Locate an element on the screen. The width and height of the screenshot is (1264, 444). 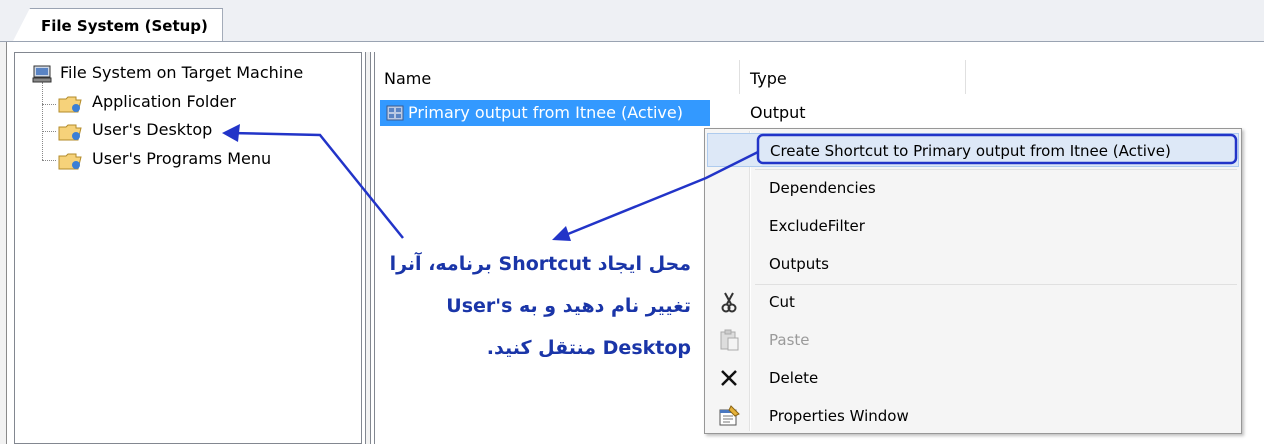
arrow-to-desktop is located at coordinates (316, 185).